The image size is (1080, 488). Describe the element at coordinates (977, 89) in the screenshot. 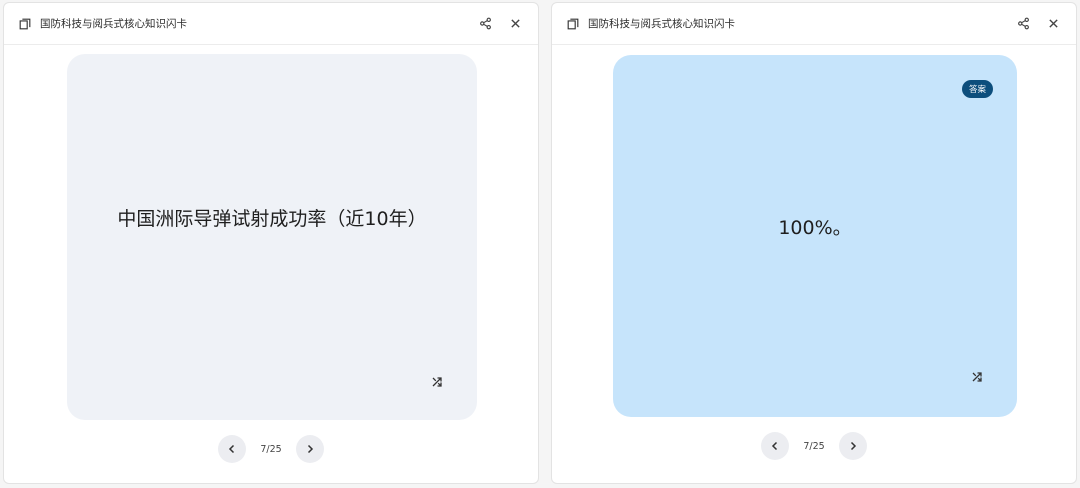

I see `answer-badge: 答案` at that location.